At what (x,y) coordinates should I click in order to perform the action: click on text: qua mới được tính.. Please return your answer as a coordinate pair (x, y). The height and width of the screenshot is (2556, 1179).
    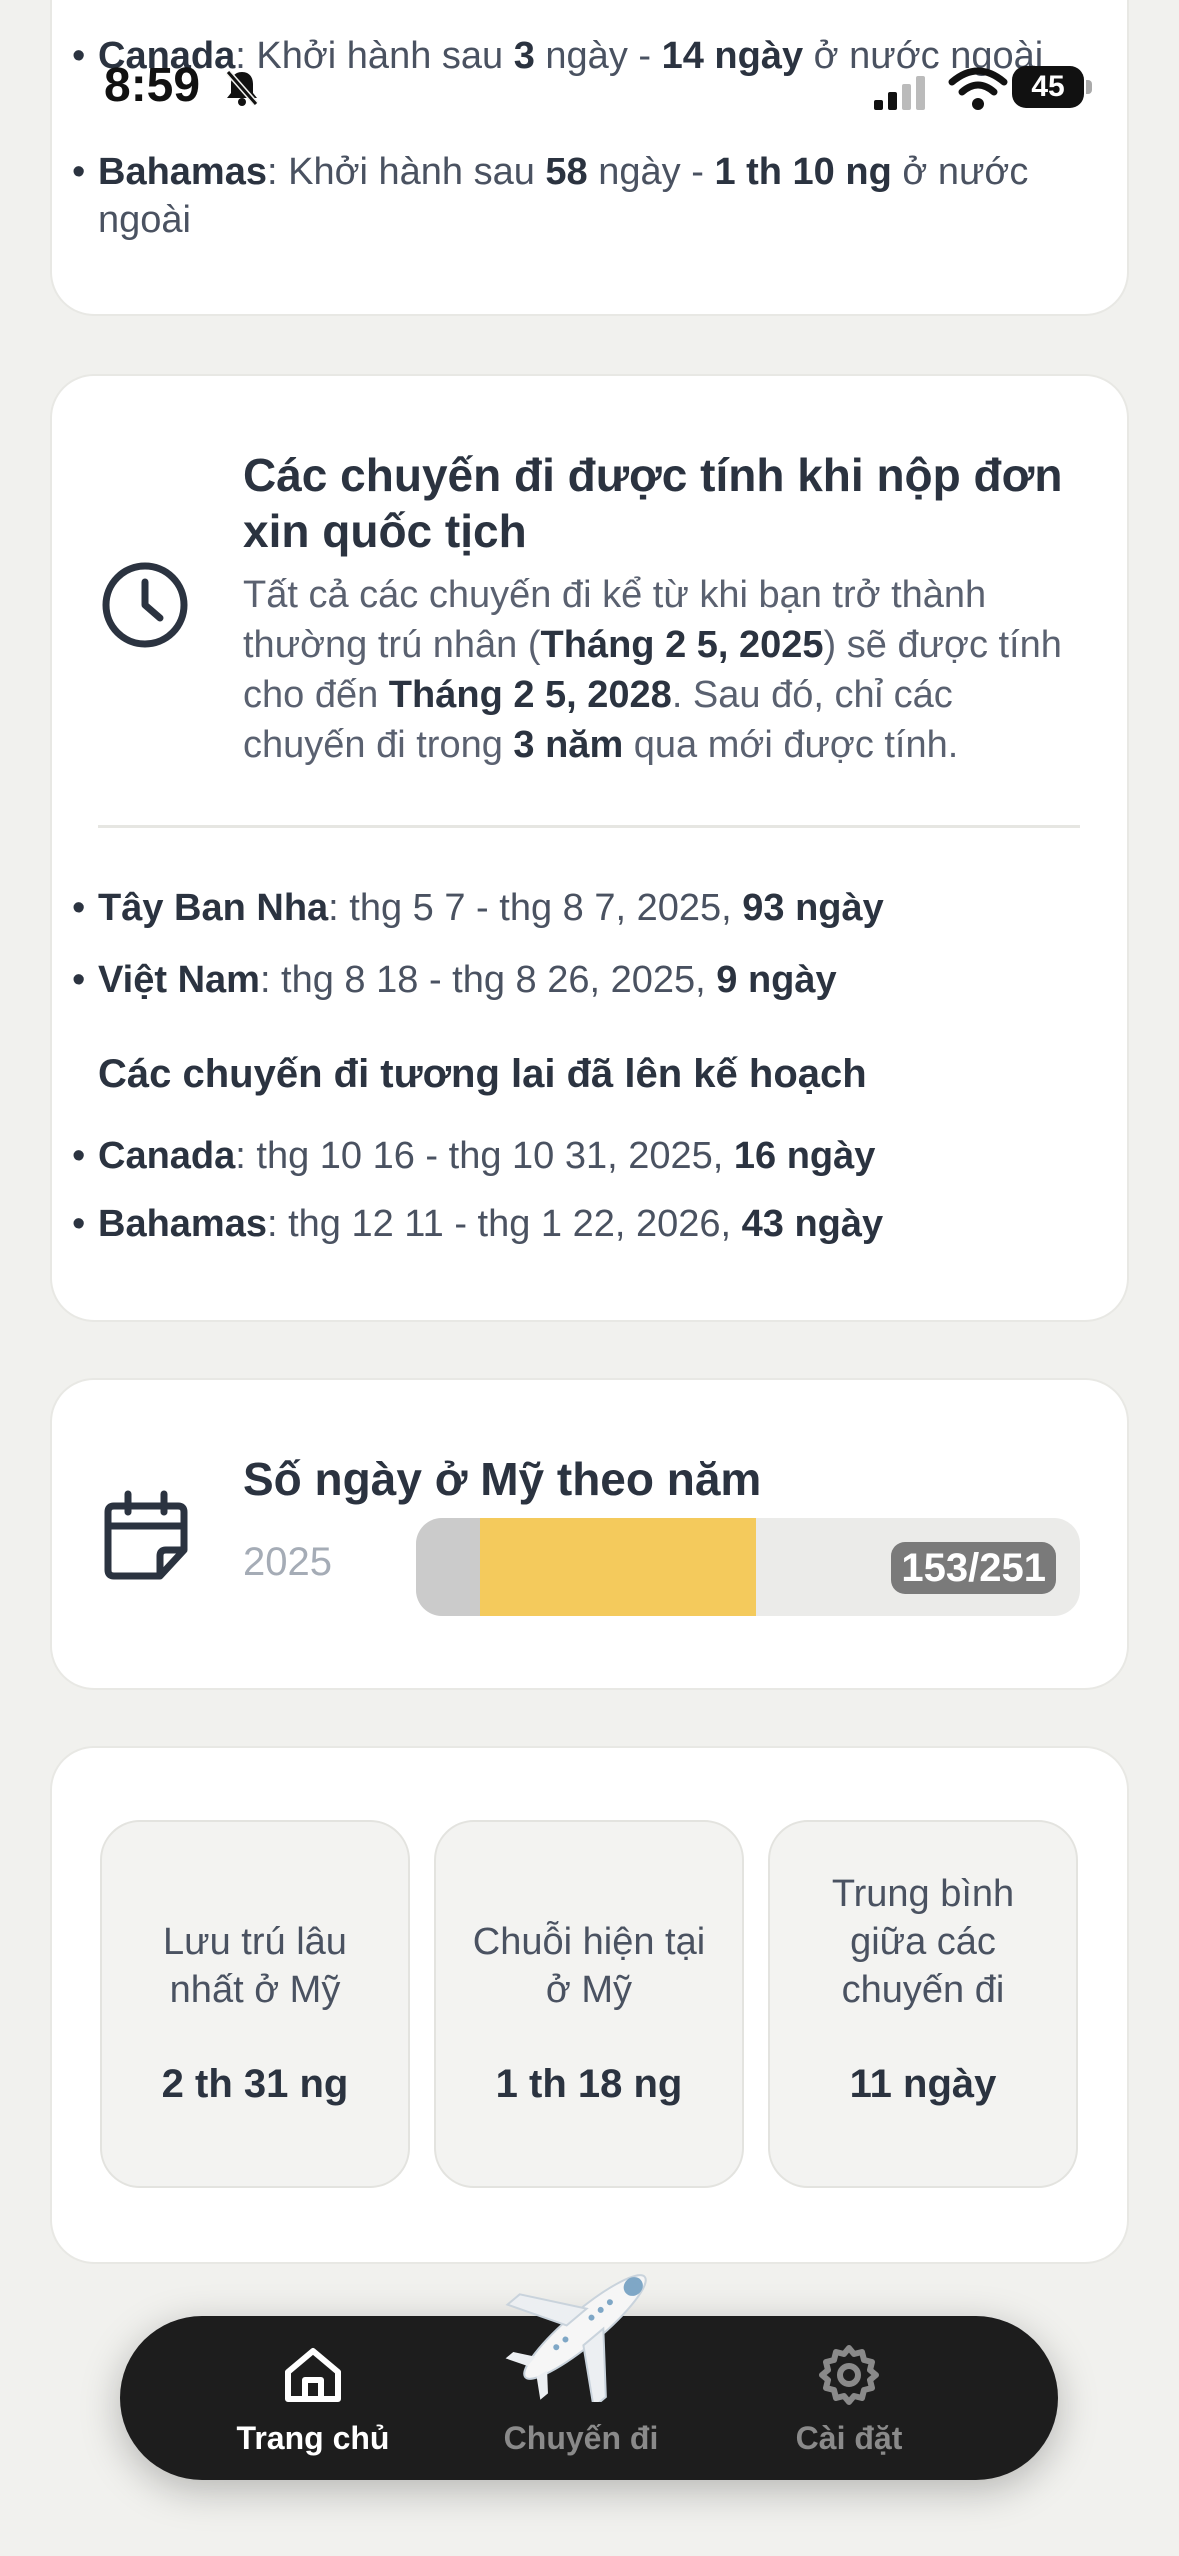
    Looking at the image, I should click on (791, 745).